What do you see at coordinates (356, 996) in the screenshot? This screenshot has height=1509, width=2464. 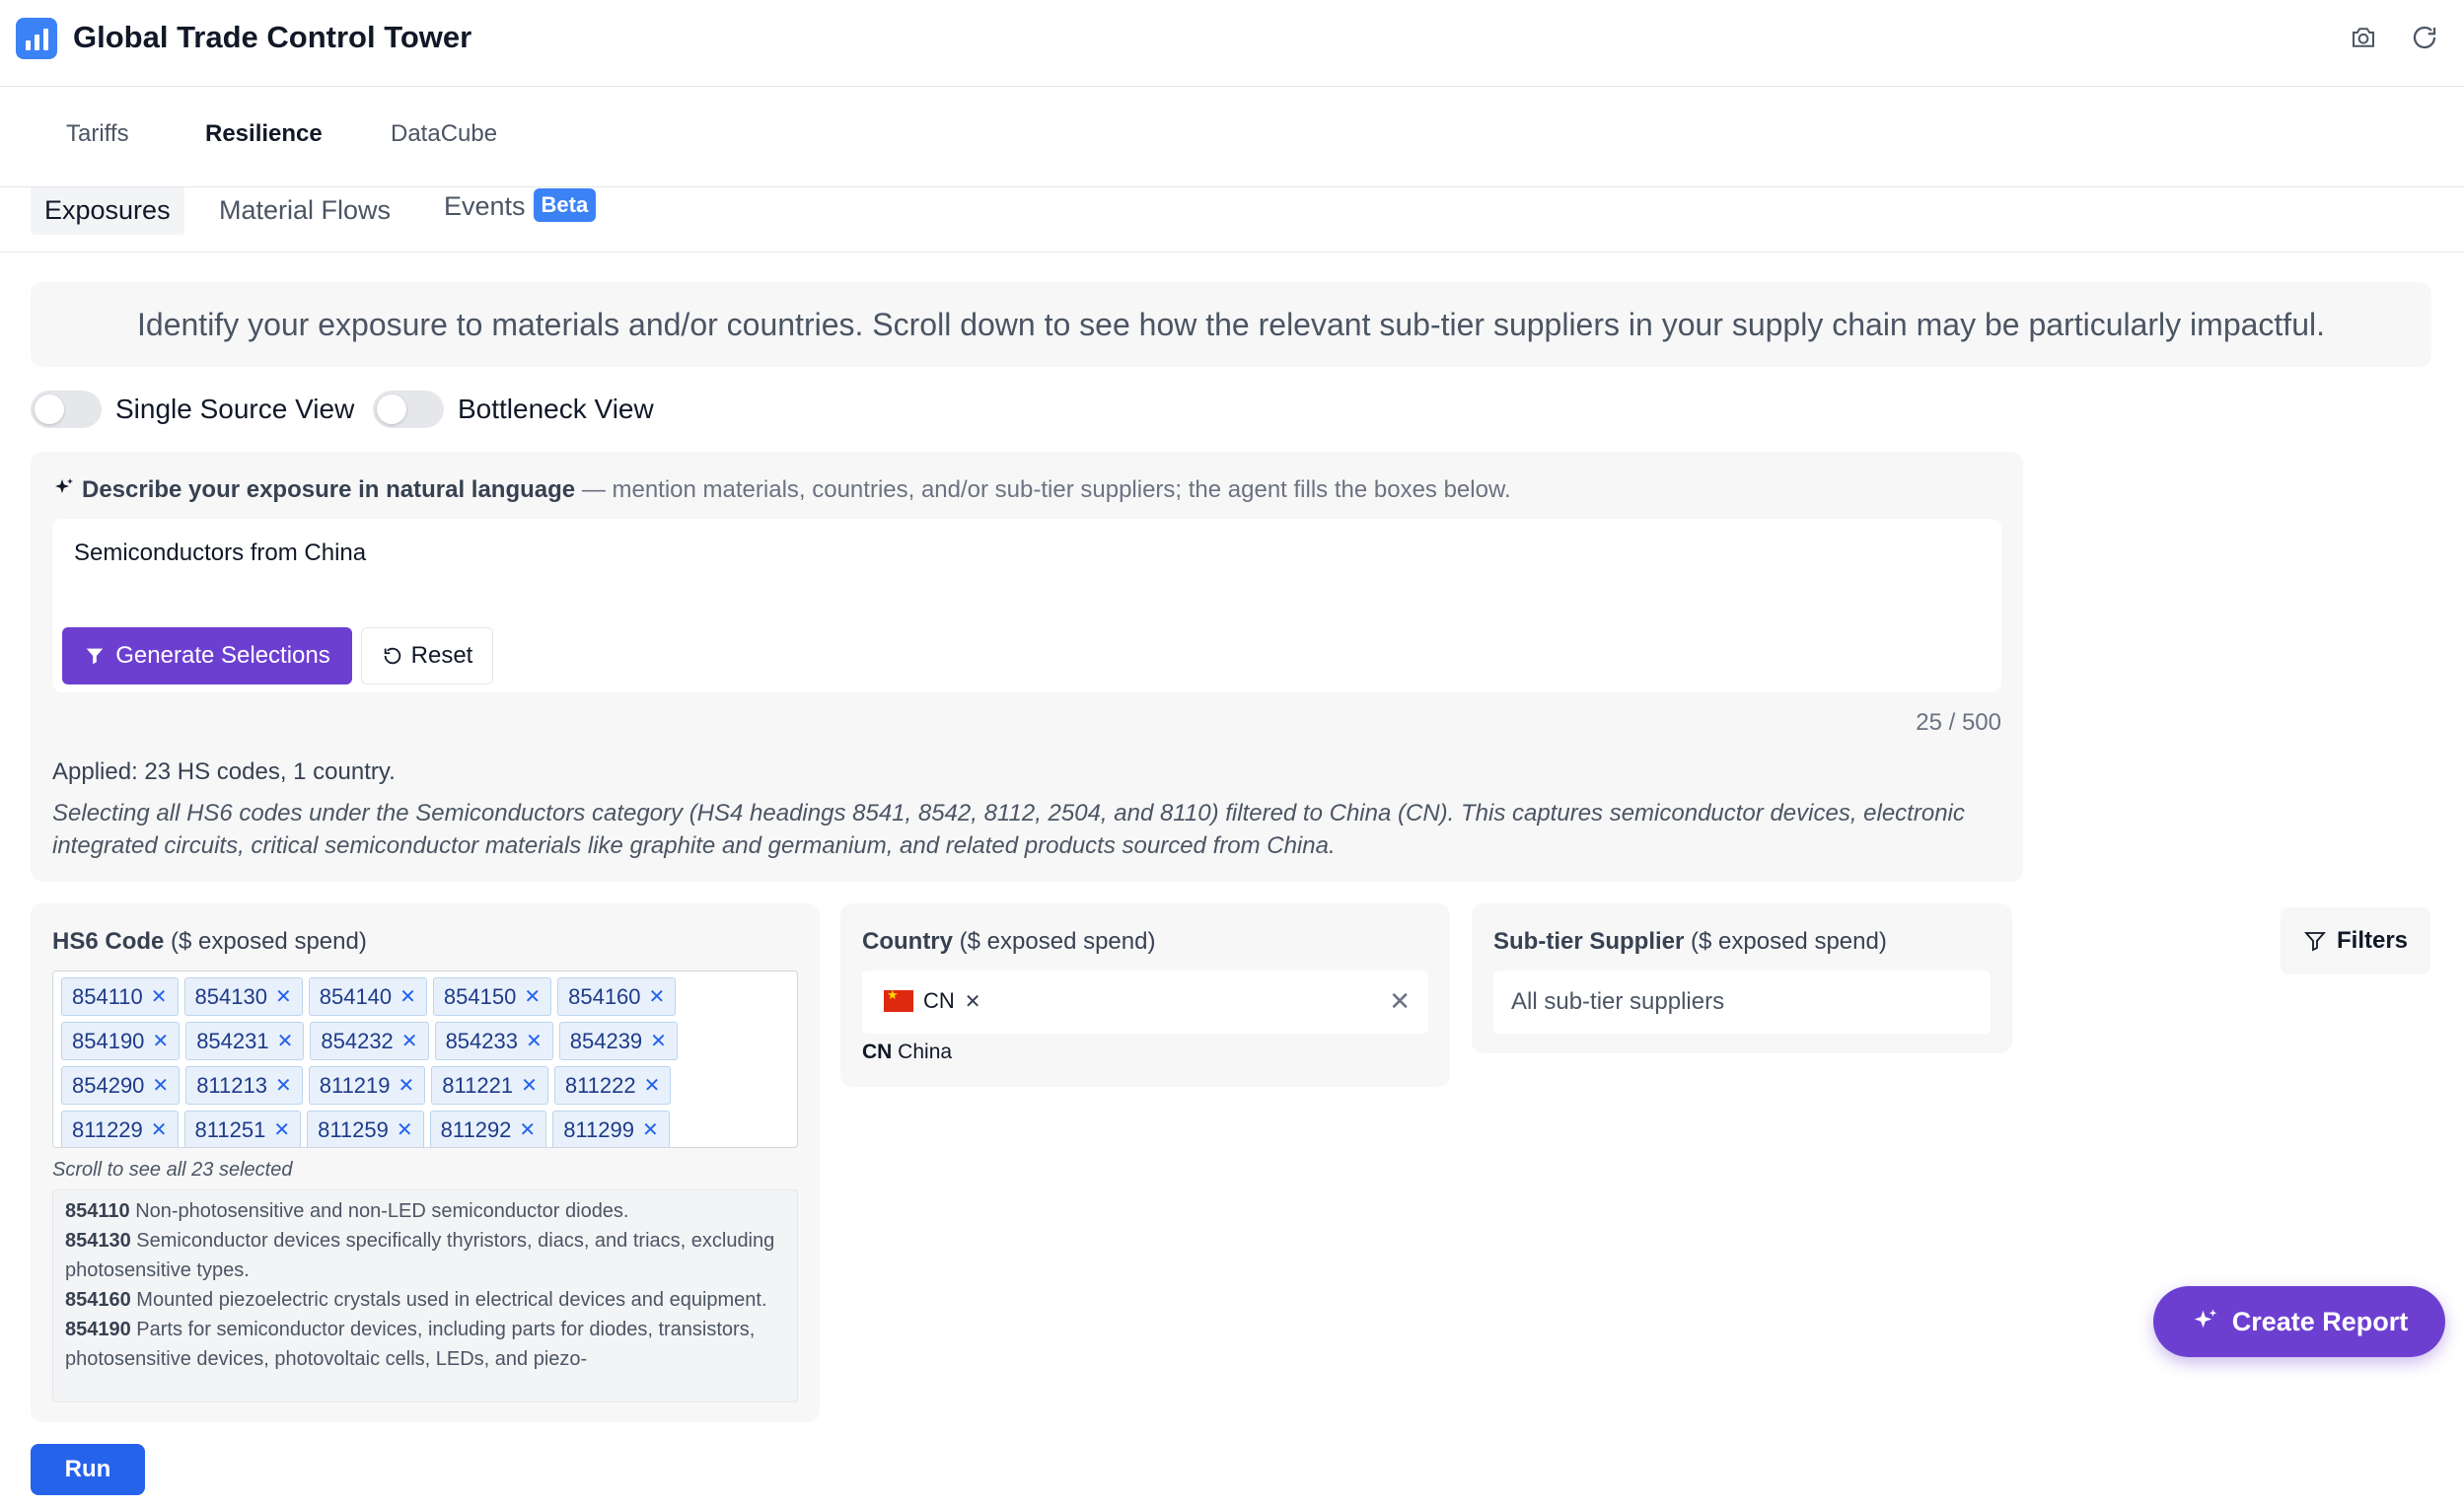 I see `hs6-chip-label: 854140` at bounding box center [356, 996].